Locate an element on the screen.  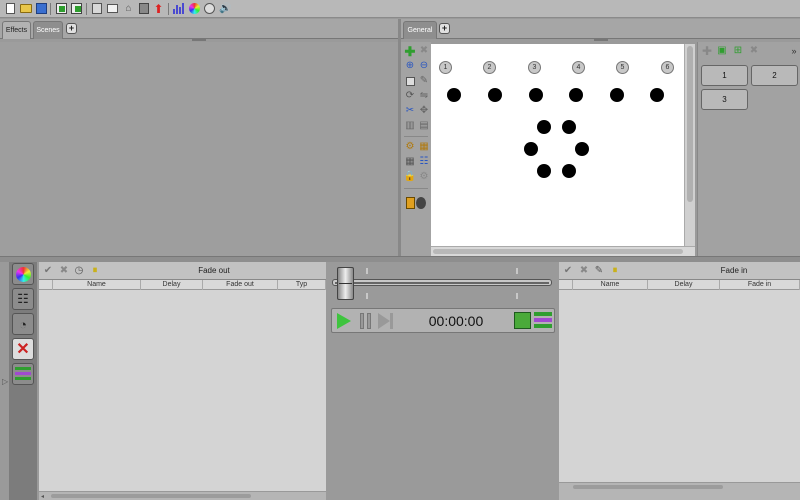
email-icon is located at coordinates (112, 8).